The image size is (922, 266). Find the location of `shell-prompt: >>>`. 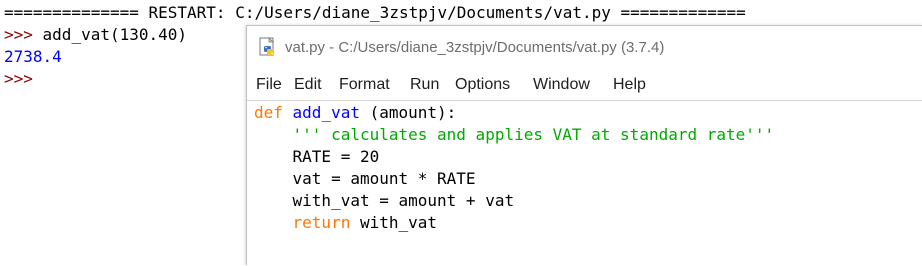

shell-prompt: >>> is located at coordinates (18, 34).